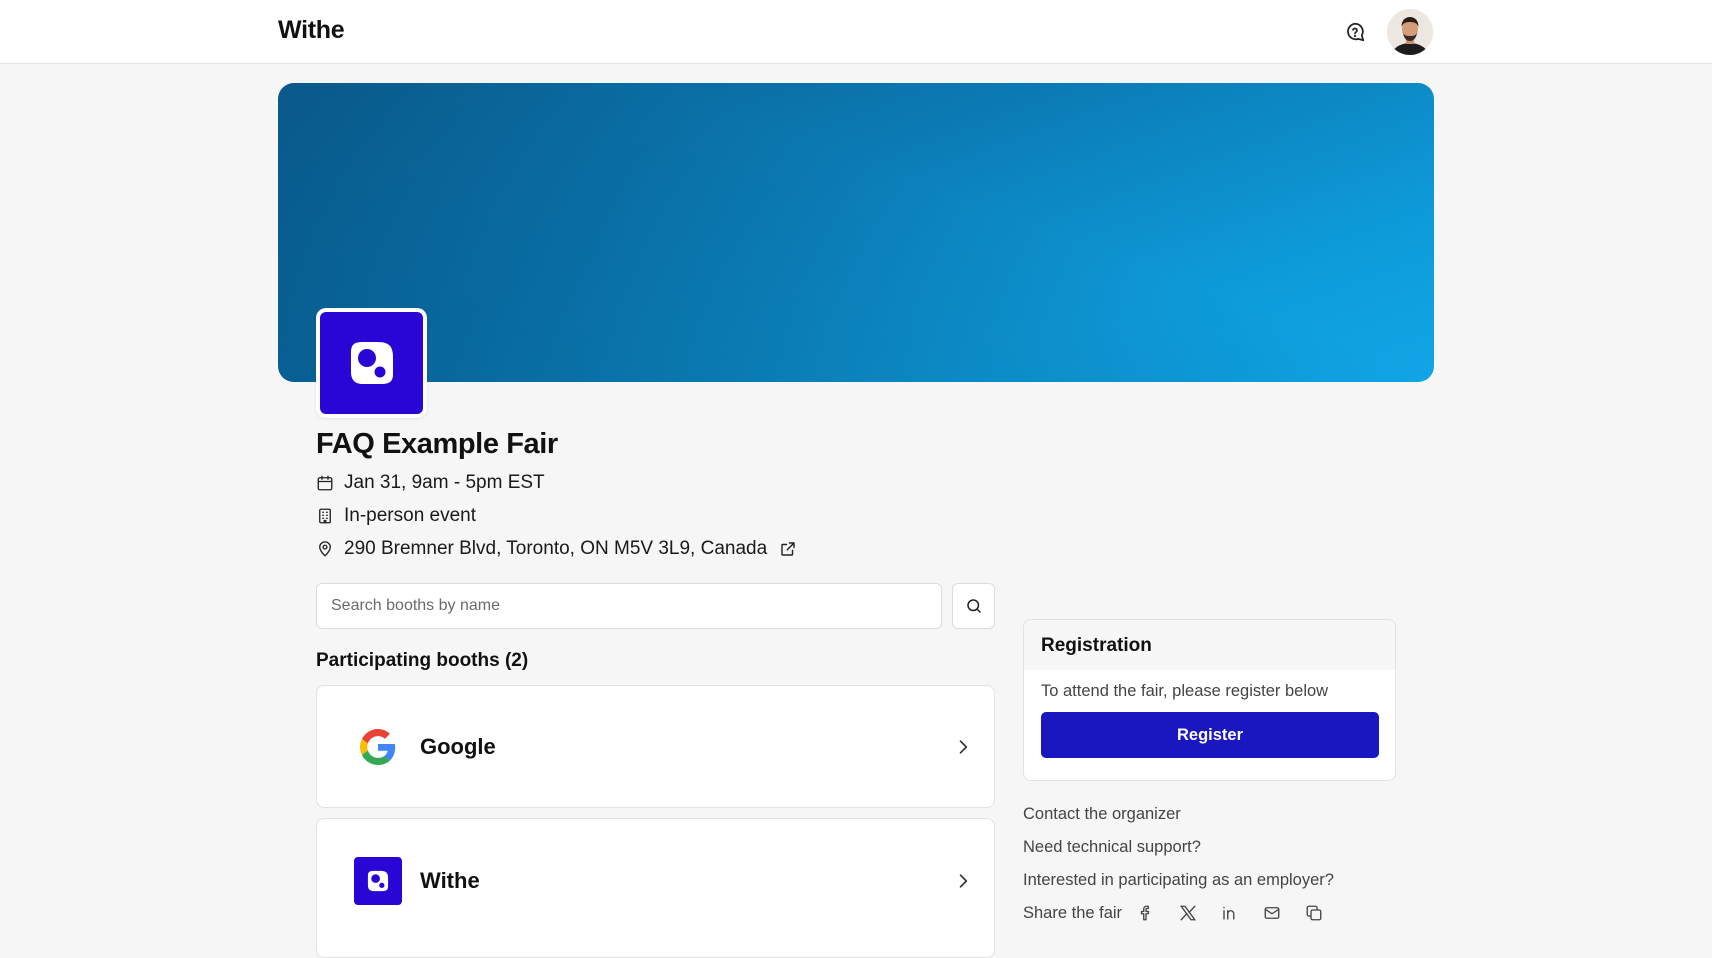 The height and width of the screenshot is (958, 1712). I want to click on chat-help-button, so click(1355, 32).